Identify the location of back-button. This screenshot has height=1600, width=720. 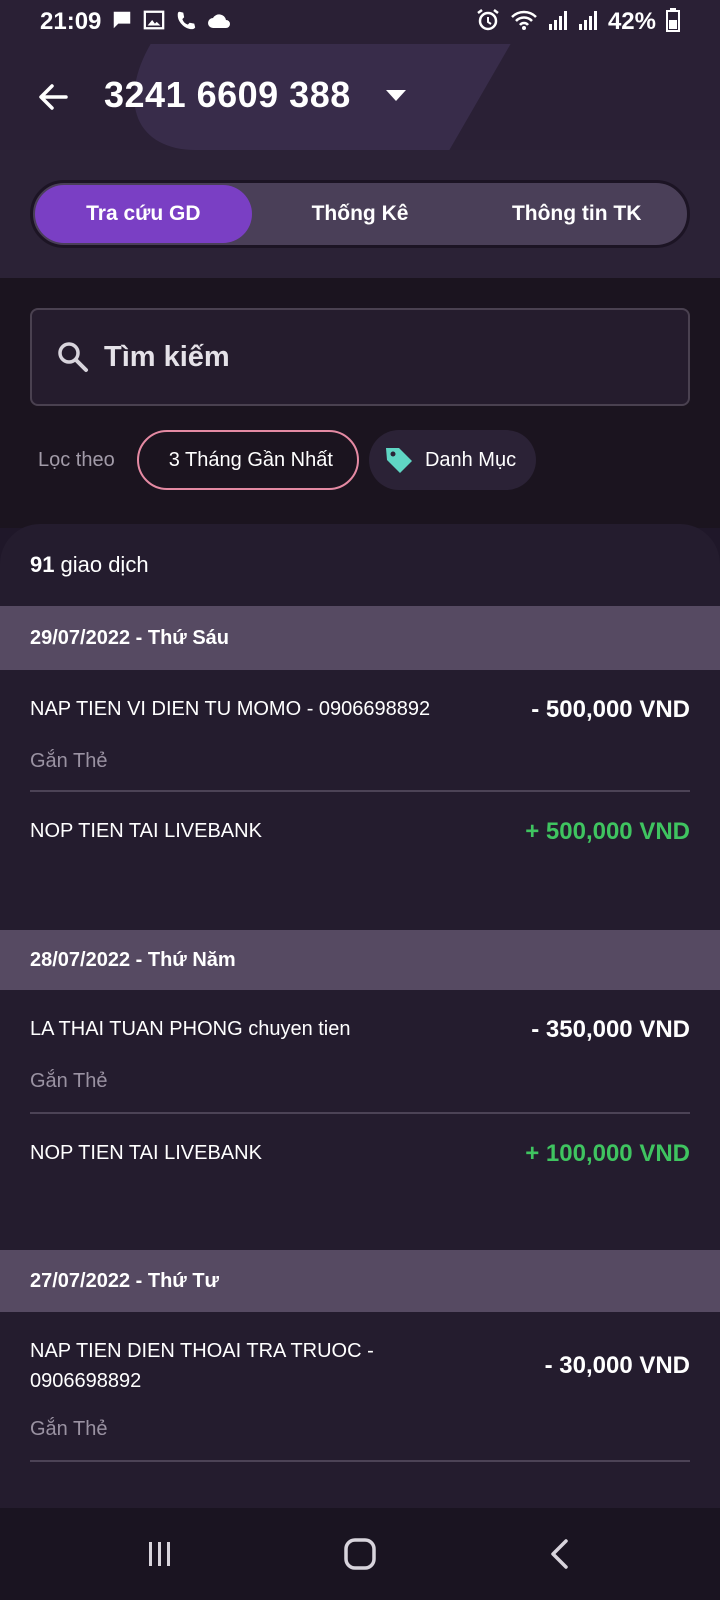
(54, 97).